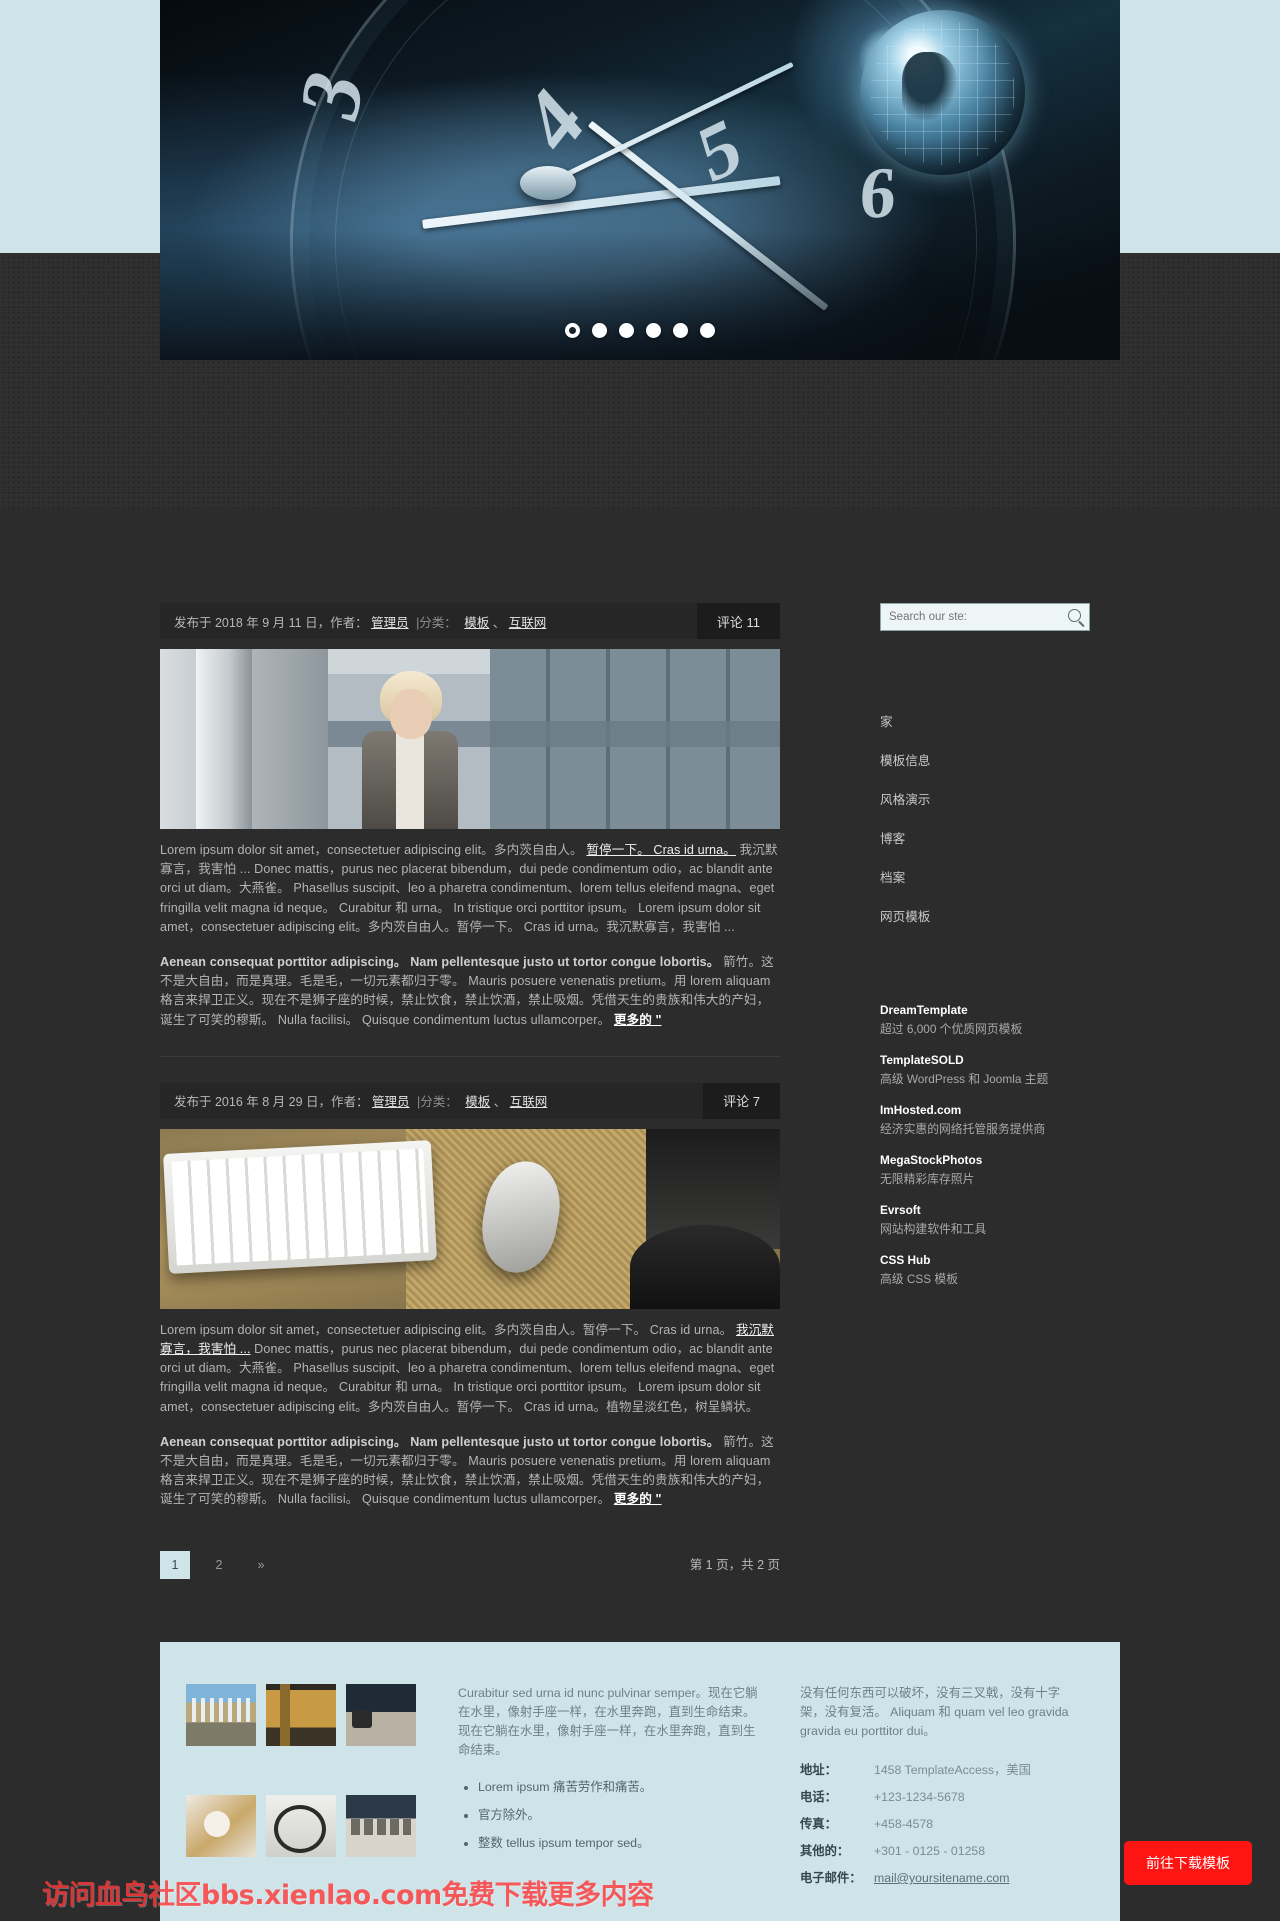 This screenshot has width=1280, height=1921. Describe the element at coordinates (219, 1565) in the screenshot. I see `pagination-page-2: 2` at that location.